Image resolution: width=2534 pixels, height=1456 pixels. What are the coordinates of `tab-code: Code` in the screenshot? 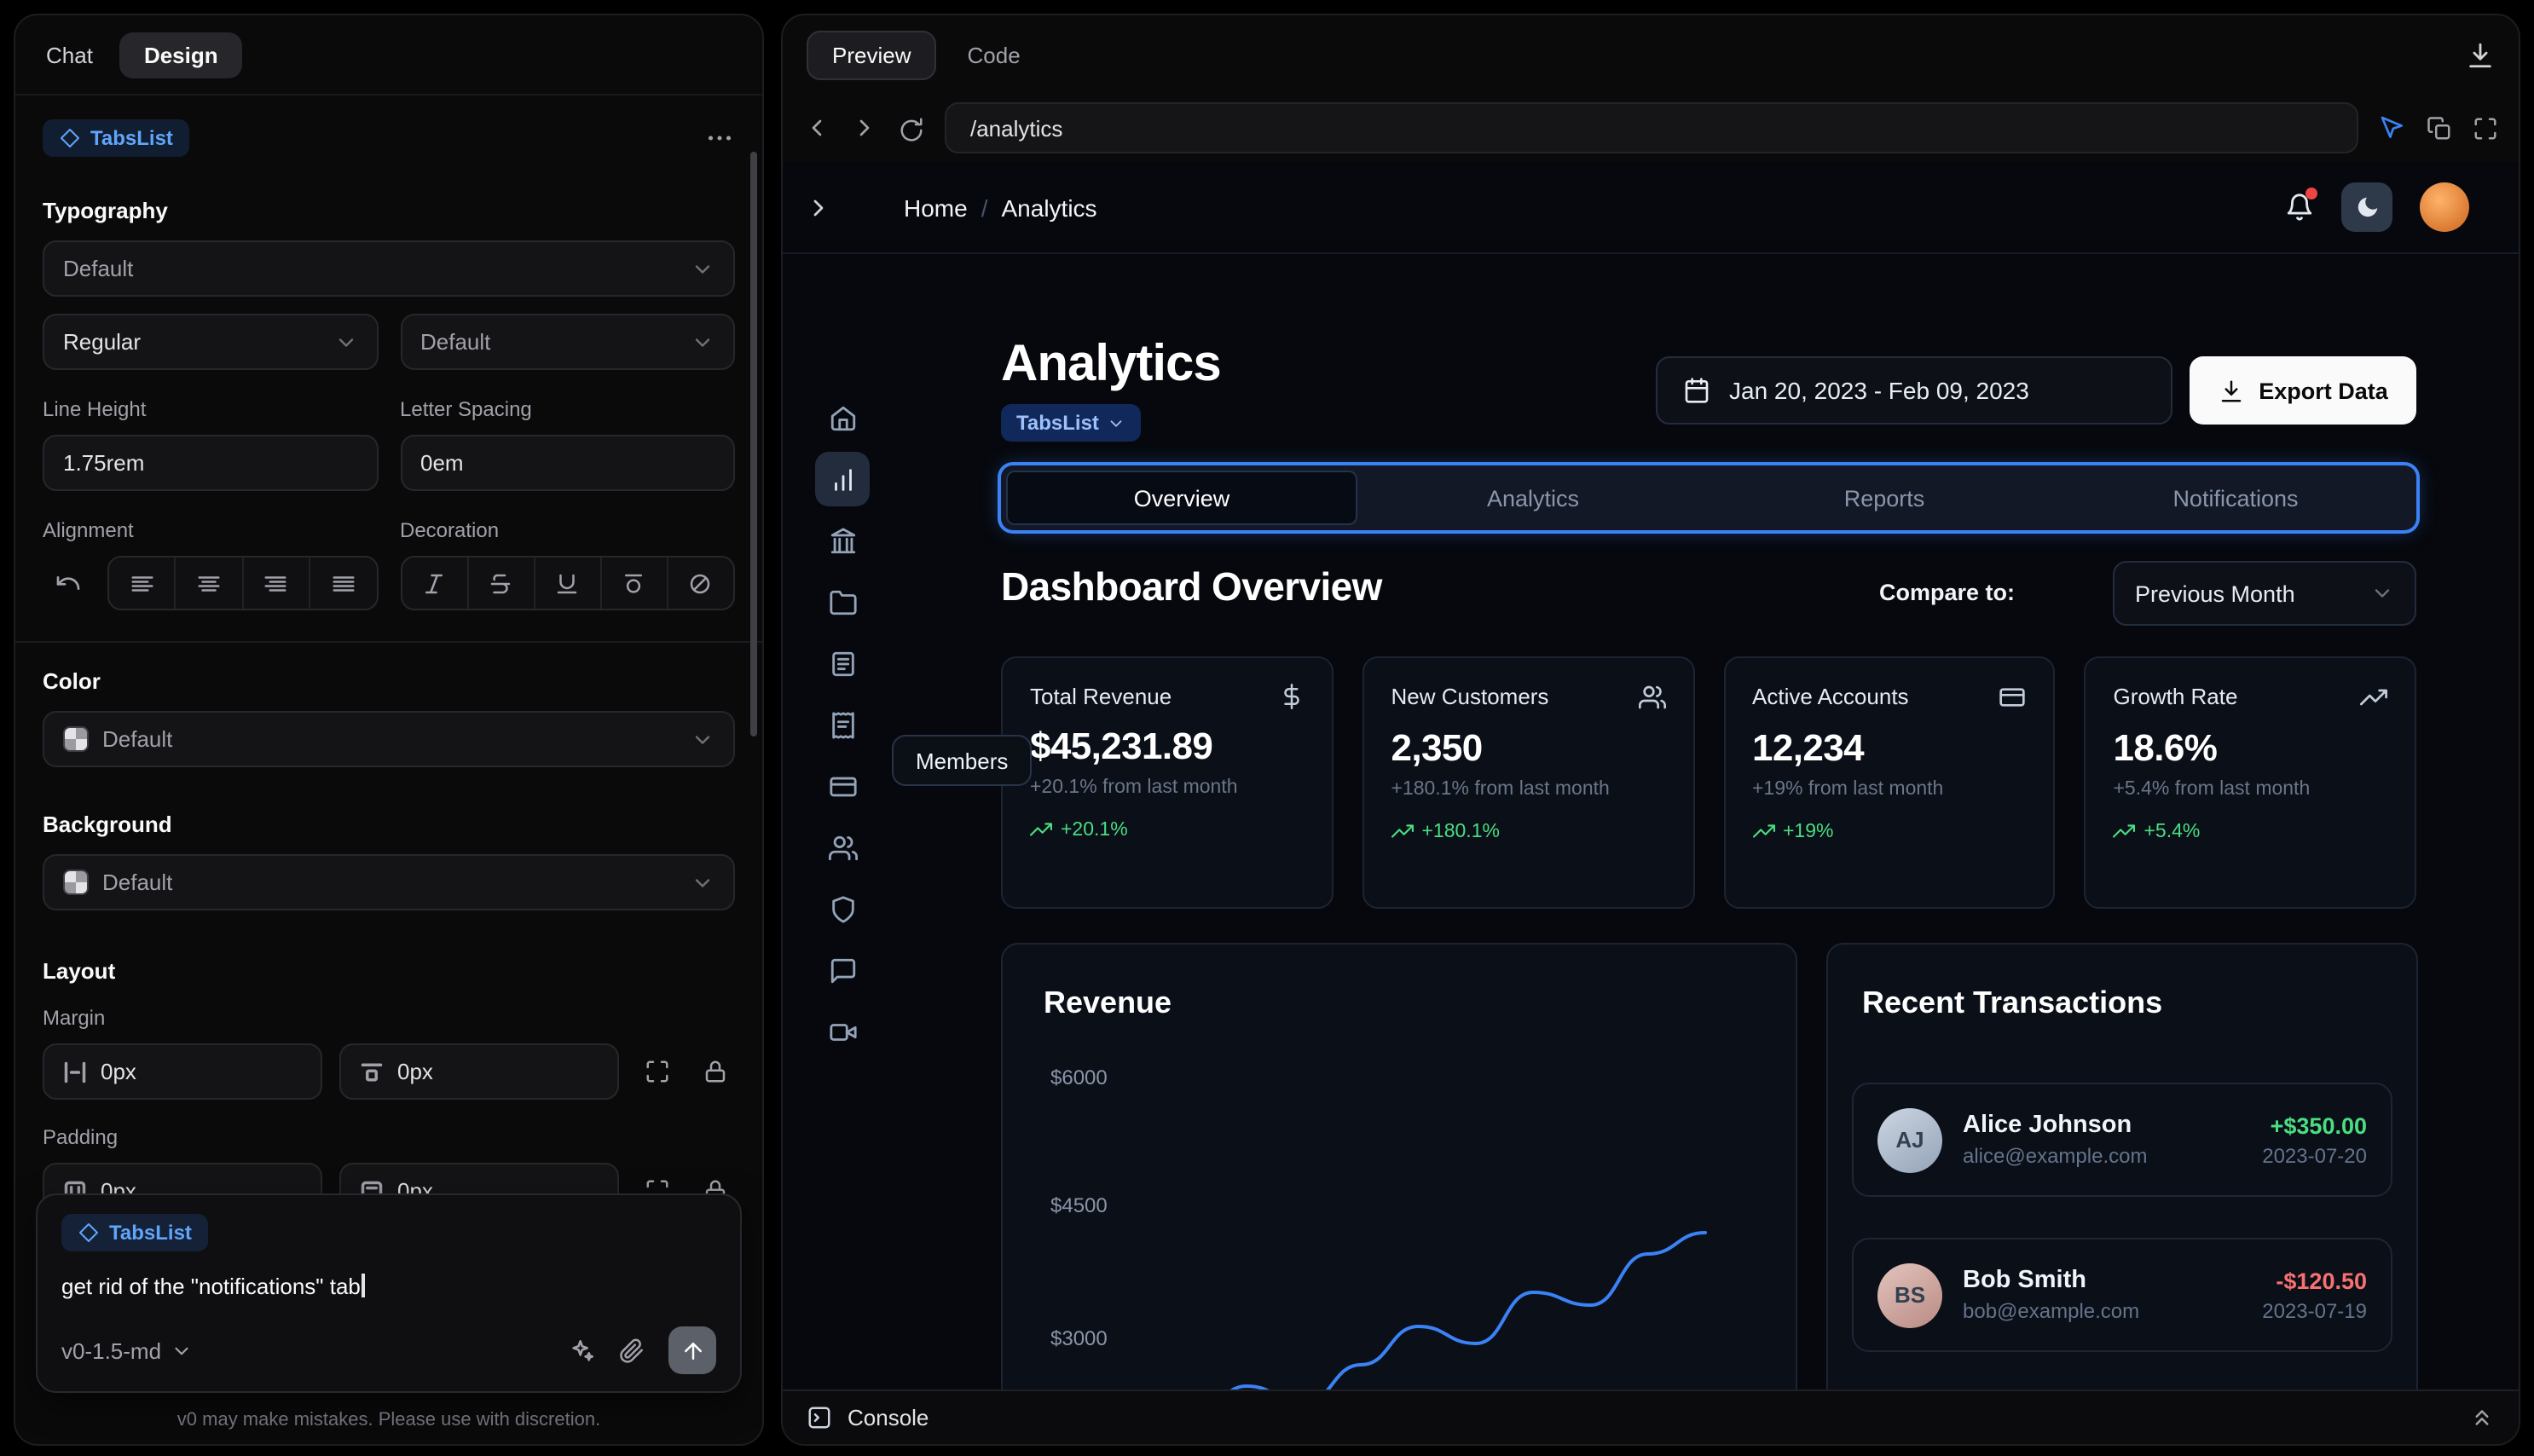 It's located at (994, 55).